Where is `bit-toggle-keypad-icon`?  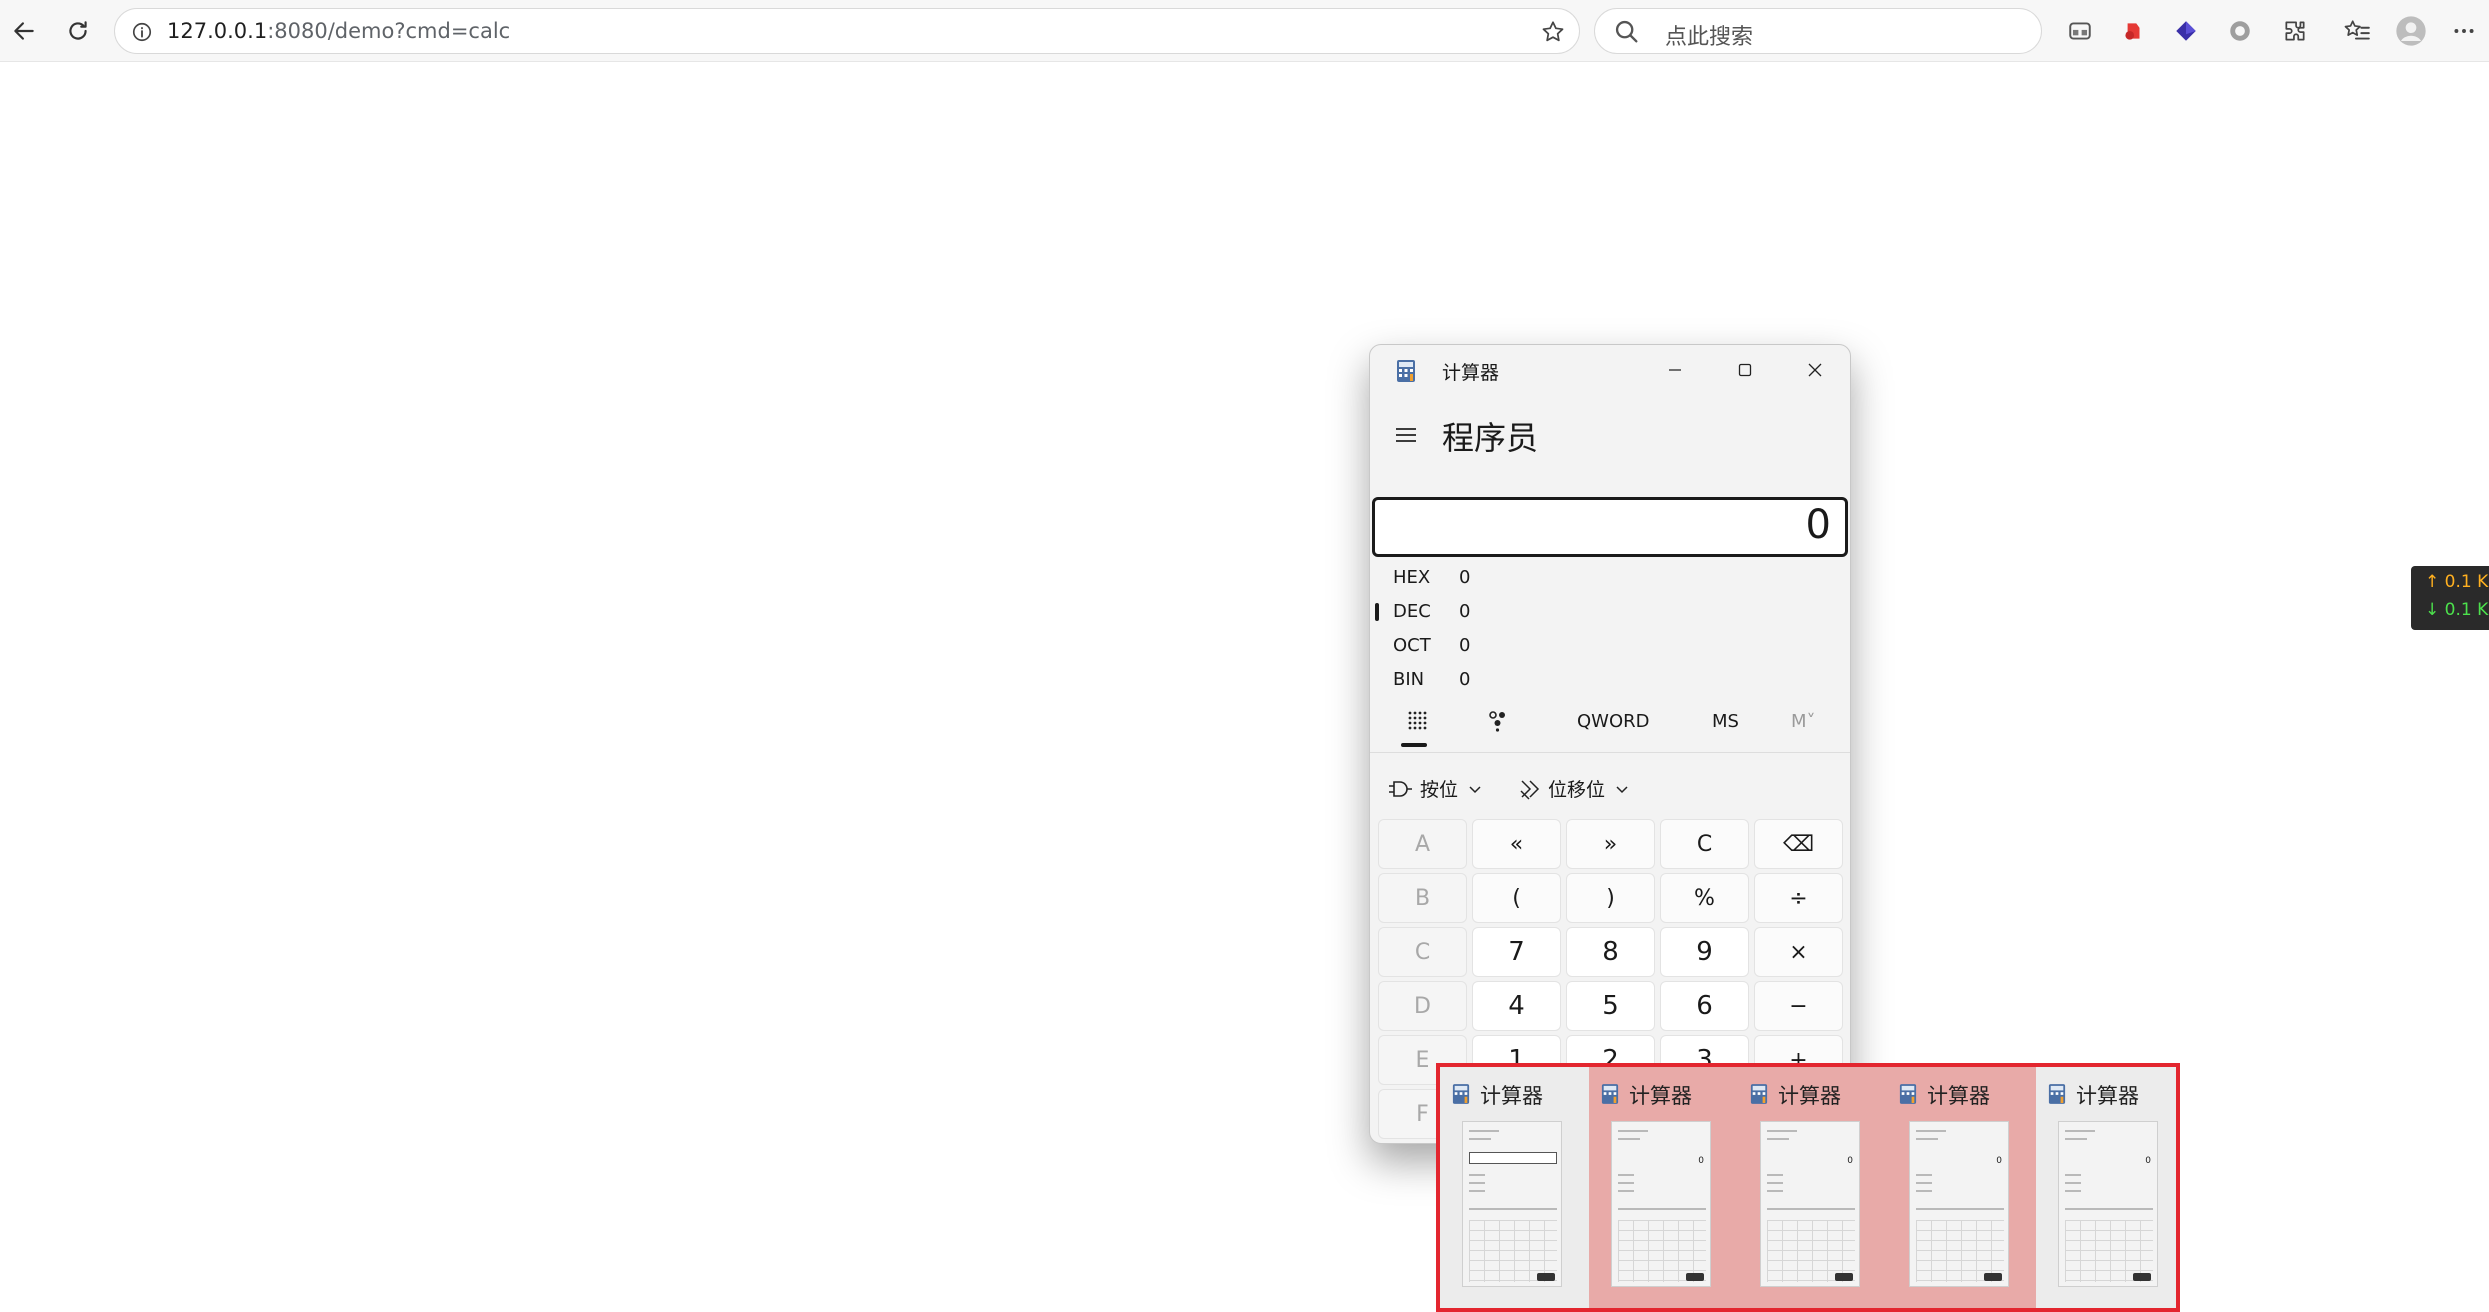
bit-toggle-keypad-icon is located at coordinates (1498, 721).